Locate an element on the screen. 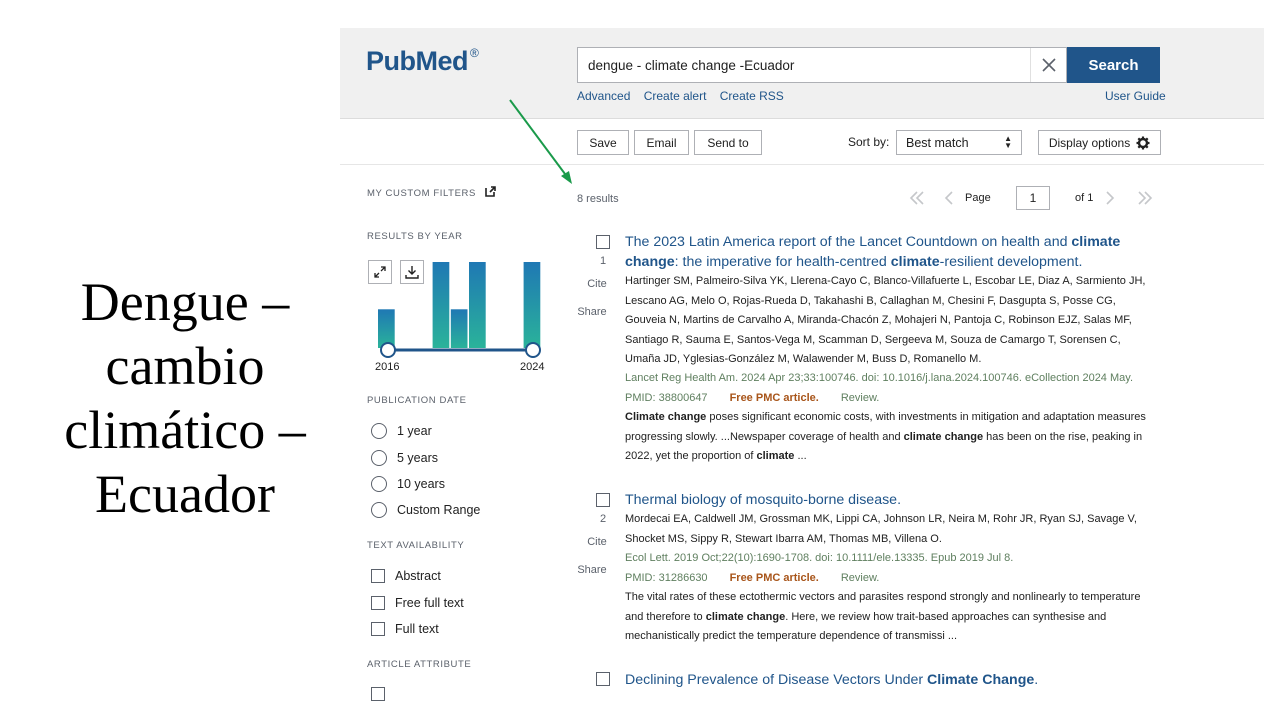 This screenshot has width=1280, height=720. filter-label: Free full text is located at coordinates (429, 603).